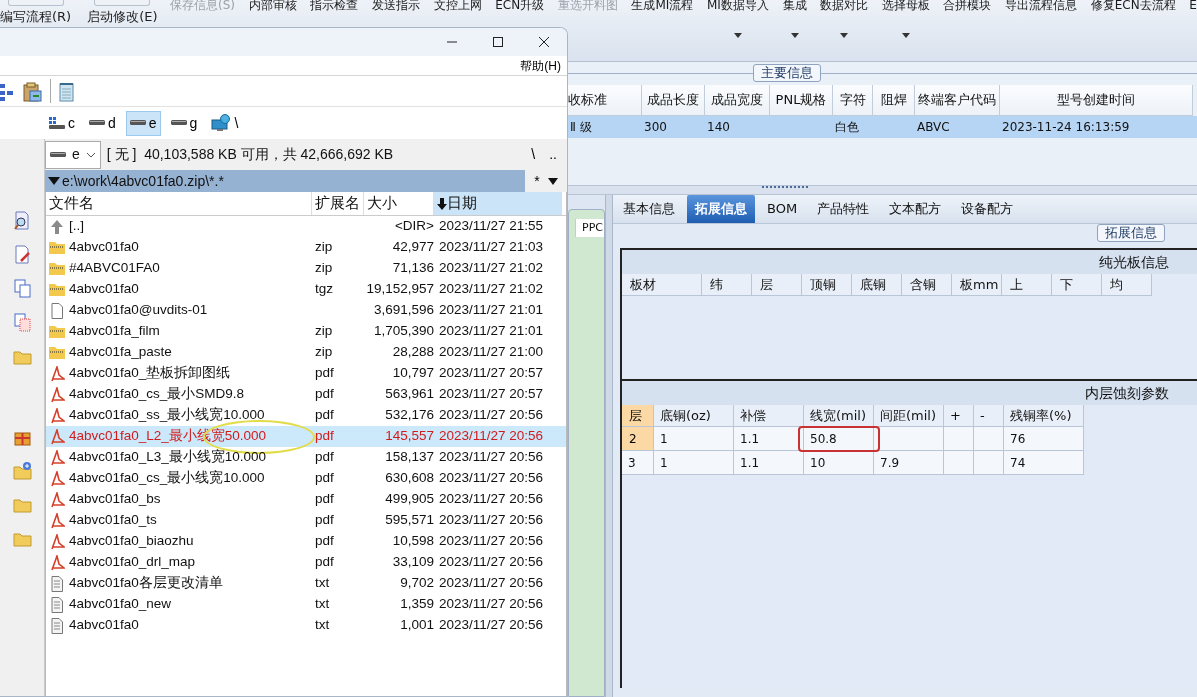 Image resolution: width=1197 pixels, height=697 pixels. Describe the element at coordinates (1131, 233) in the screenshot. I see `group-title: 拓展信息` at that location.